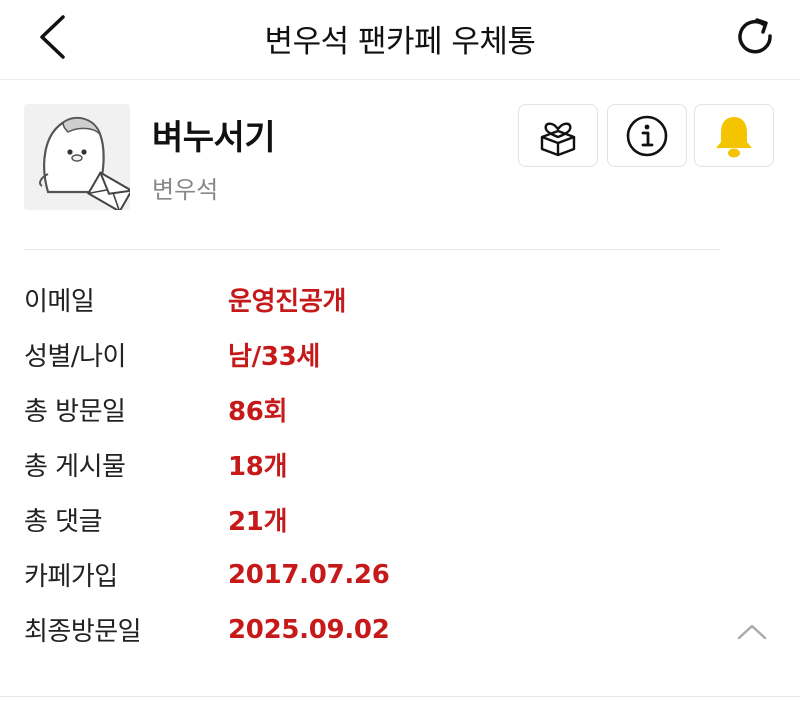 The image size is (800, 705). I want to click on info-label: 총 게시물, so click(75, 467).